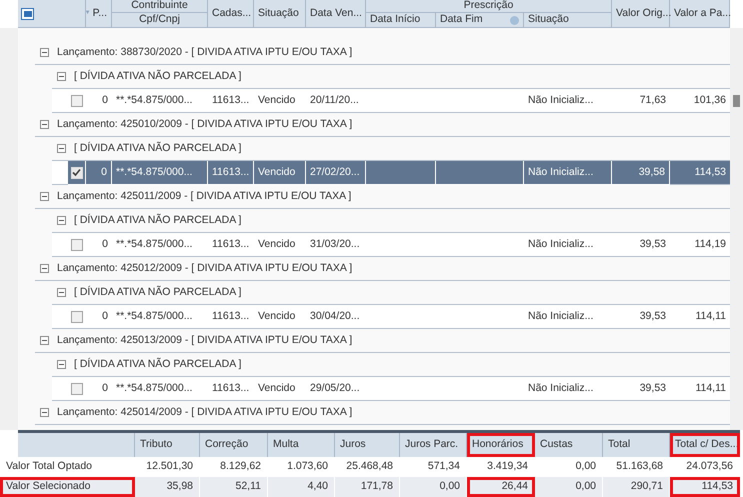 The image size is (743, 497). I want to click on totals-cell: 35,98, so click(167, 487).